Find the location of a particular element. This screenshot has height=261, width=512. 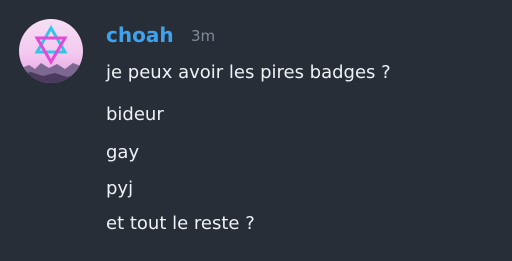

message-line: je peux avoir les pires badges ? is located at coordinates (248, 72).